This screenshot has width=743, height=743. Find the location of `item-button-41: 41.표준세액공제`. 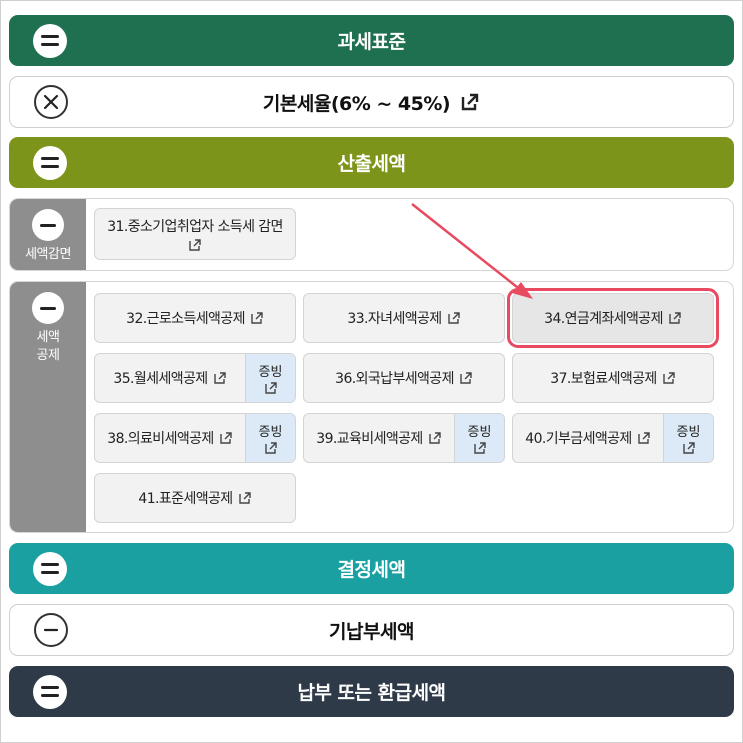

item-button-41: 41.표준세액공제 is located at coordinates (195, 498).